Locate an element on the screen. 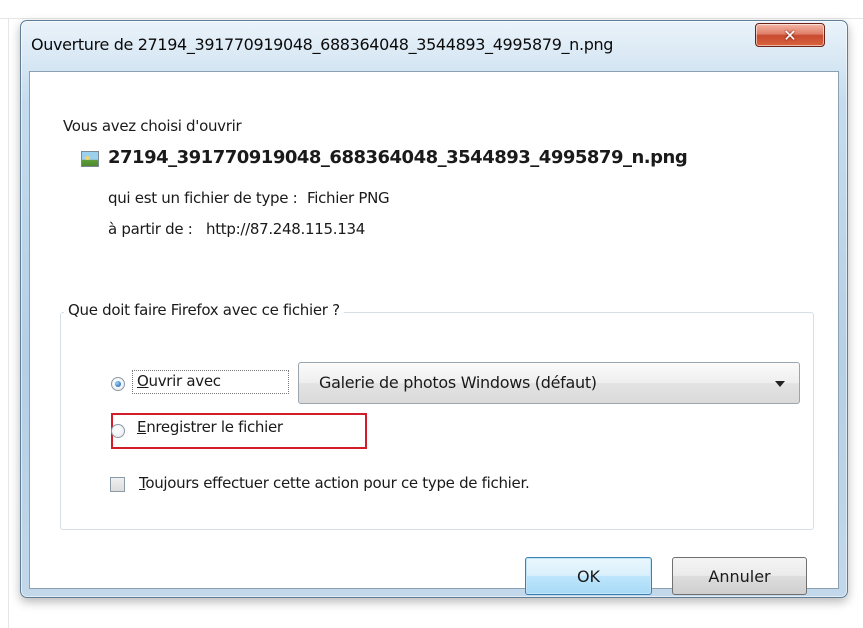 The image size is (863, 628). source-value: http://87.248.115.134 is located at coordinates (285, 229).